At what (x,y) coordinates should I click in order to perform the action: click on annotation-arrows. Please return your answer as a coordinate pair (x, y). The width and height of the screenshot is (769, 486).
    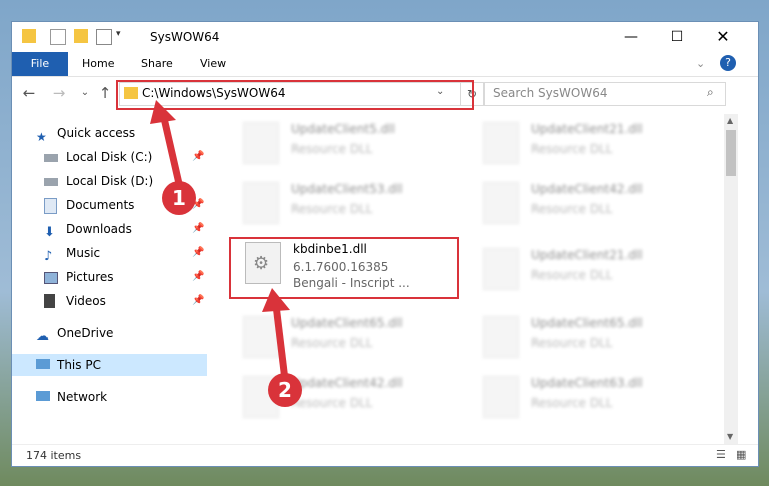
    Looking at the image, I should click on (220, 240).